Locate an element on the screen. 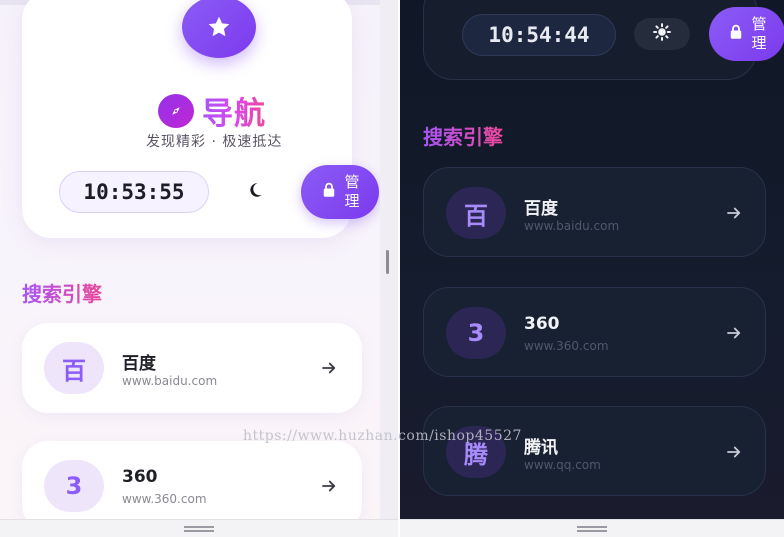  resize-handle-right is located at coordinates (592, 528).